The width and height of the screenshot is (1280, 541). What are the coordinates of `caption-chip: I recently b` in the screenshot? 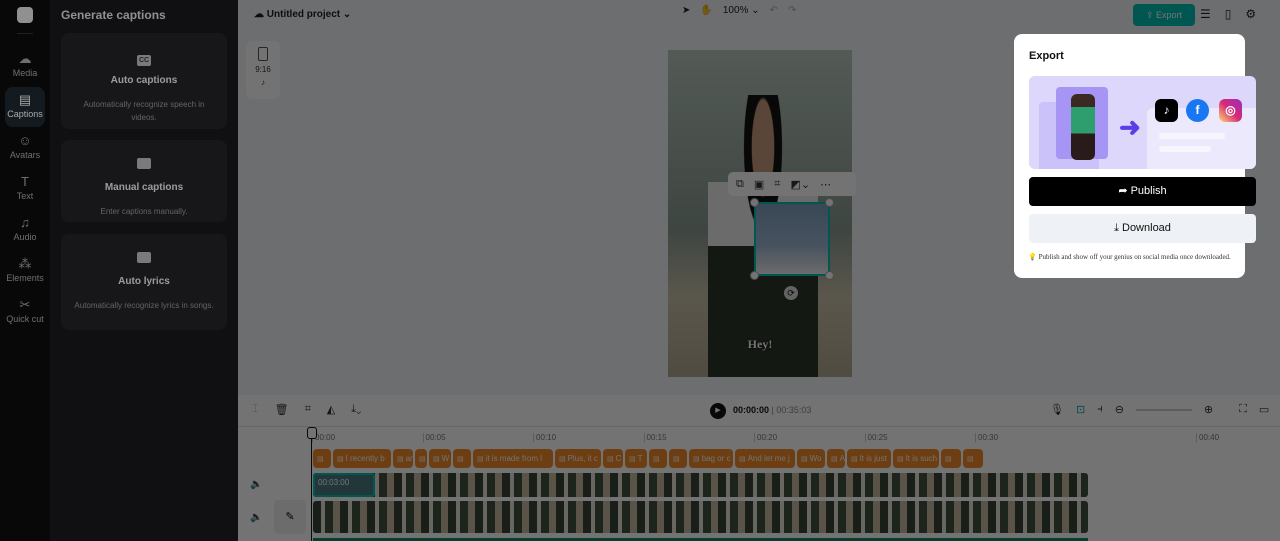 It's located at (362, 458).